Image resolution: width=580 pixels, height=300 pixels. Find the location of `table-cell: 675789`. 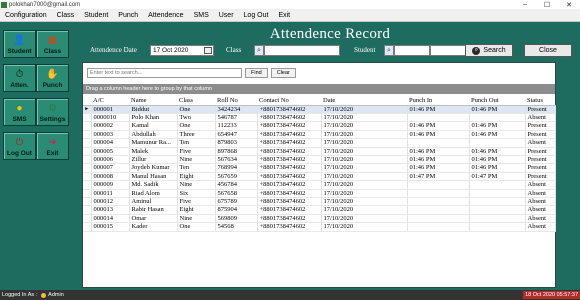

table-cell: 675789 is located at coordinates (236, 202).